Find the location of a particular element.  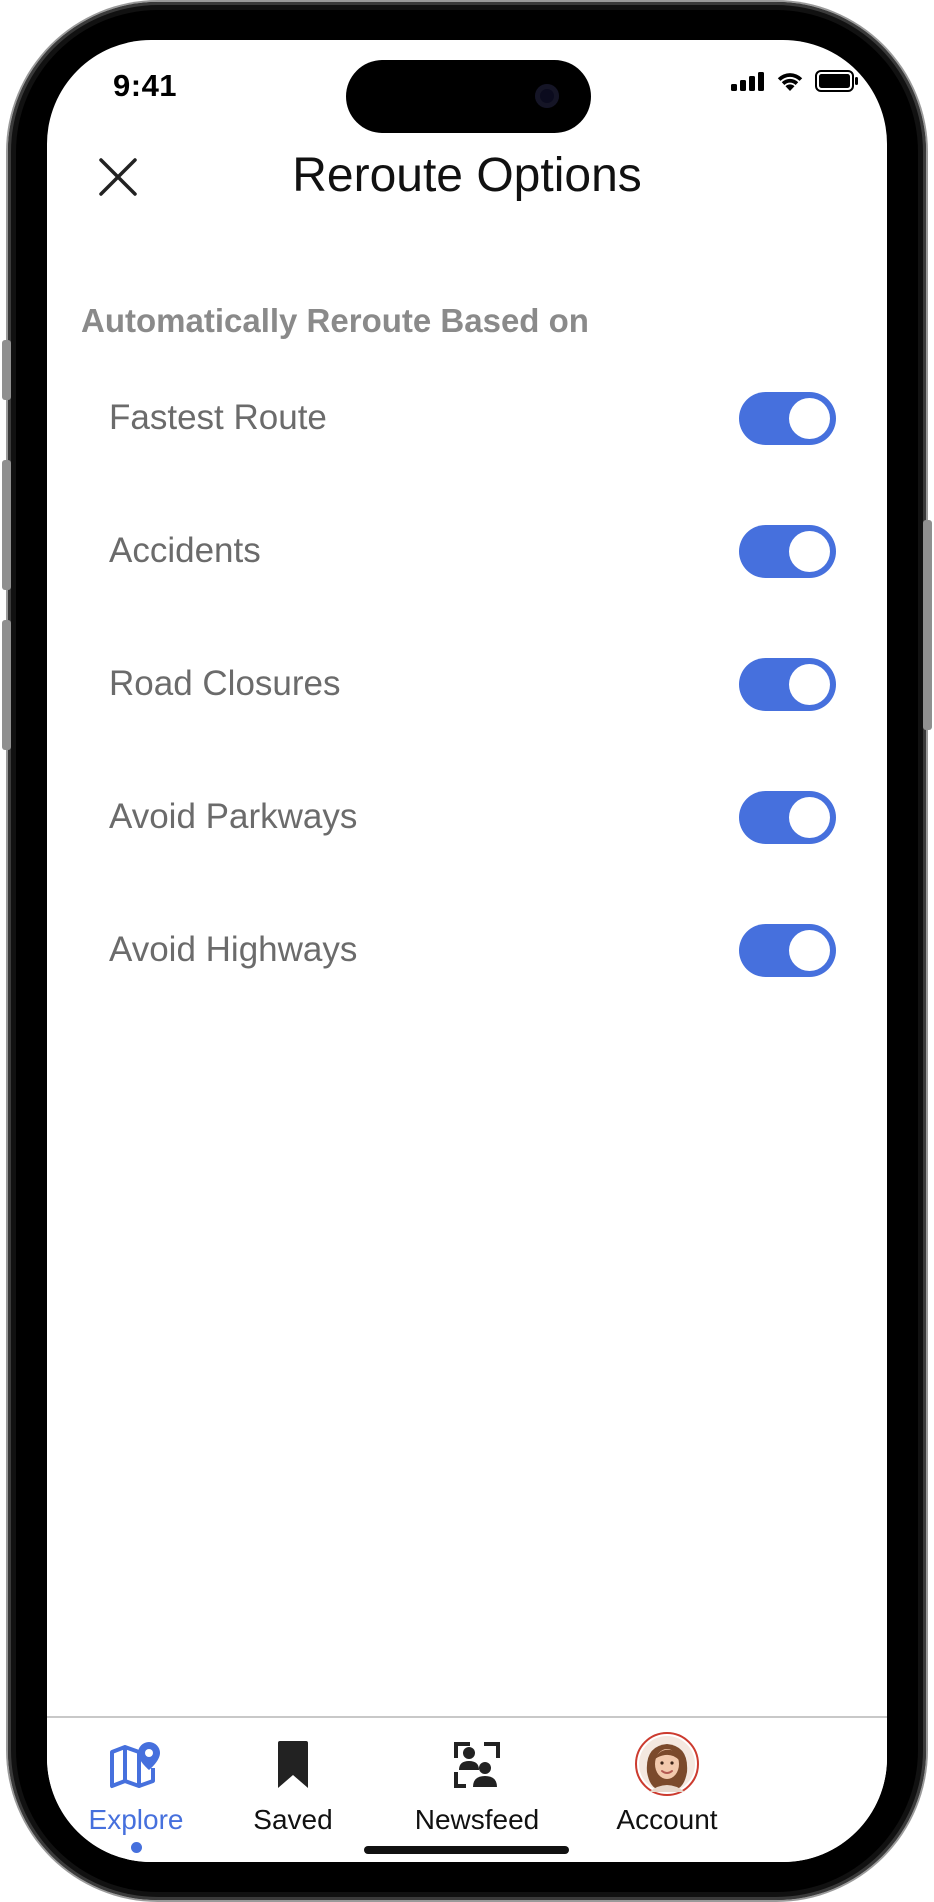

tab-explore: Explore is located at coordinates (136, 1788).